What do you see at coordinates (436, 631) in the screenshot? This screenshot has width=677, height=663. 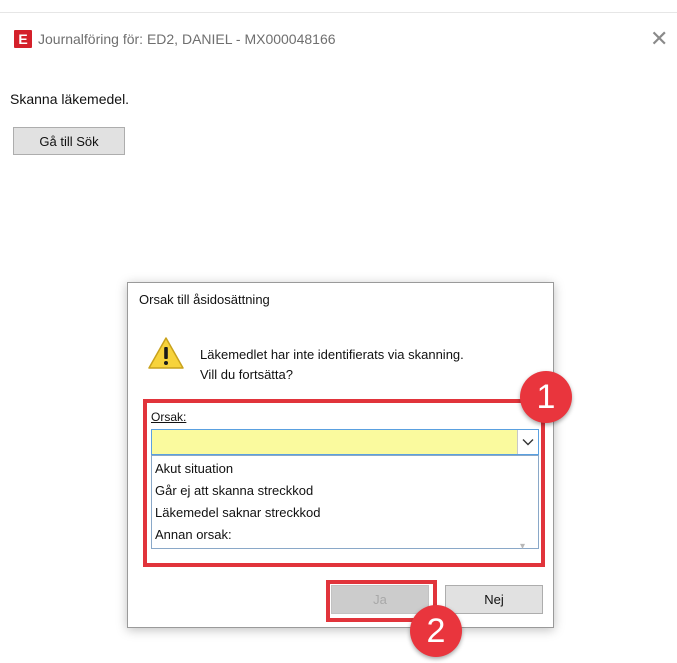 I see `callout-2: 2` at bounding box center [436, 631].